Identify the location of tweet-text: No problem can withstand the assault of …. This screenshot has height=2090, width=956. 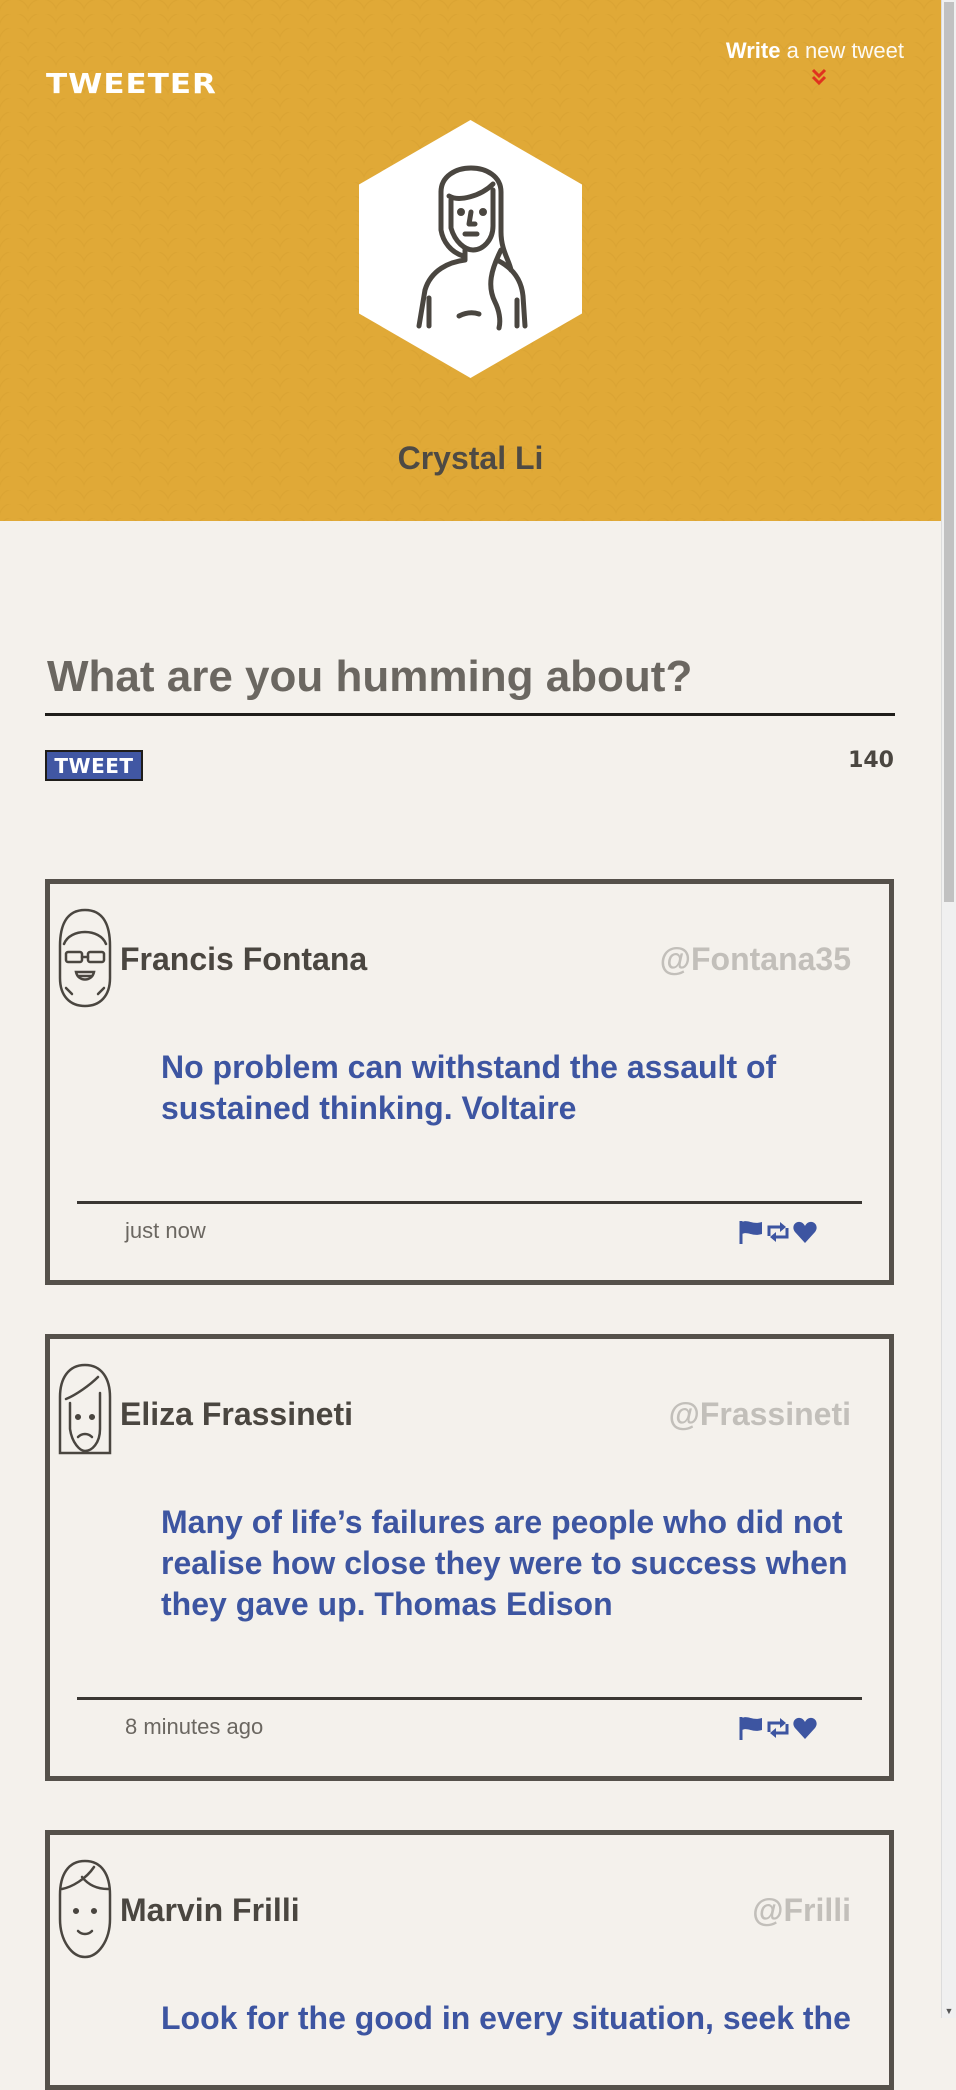
(469, 1087).